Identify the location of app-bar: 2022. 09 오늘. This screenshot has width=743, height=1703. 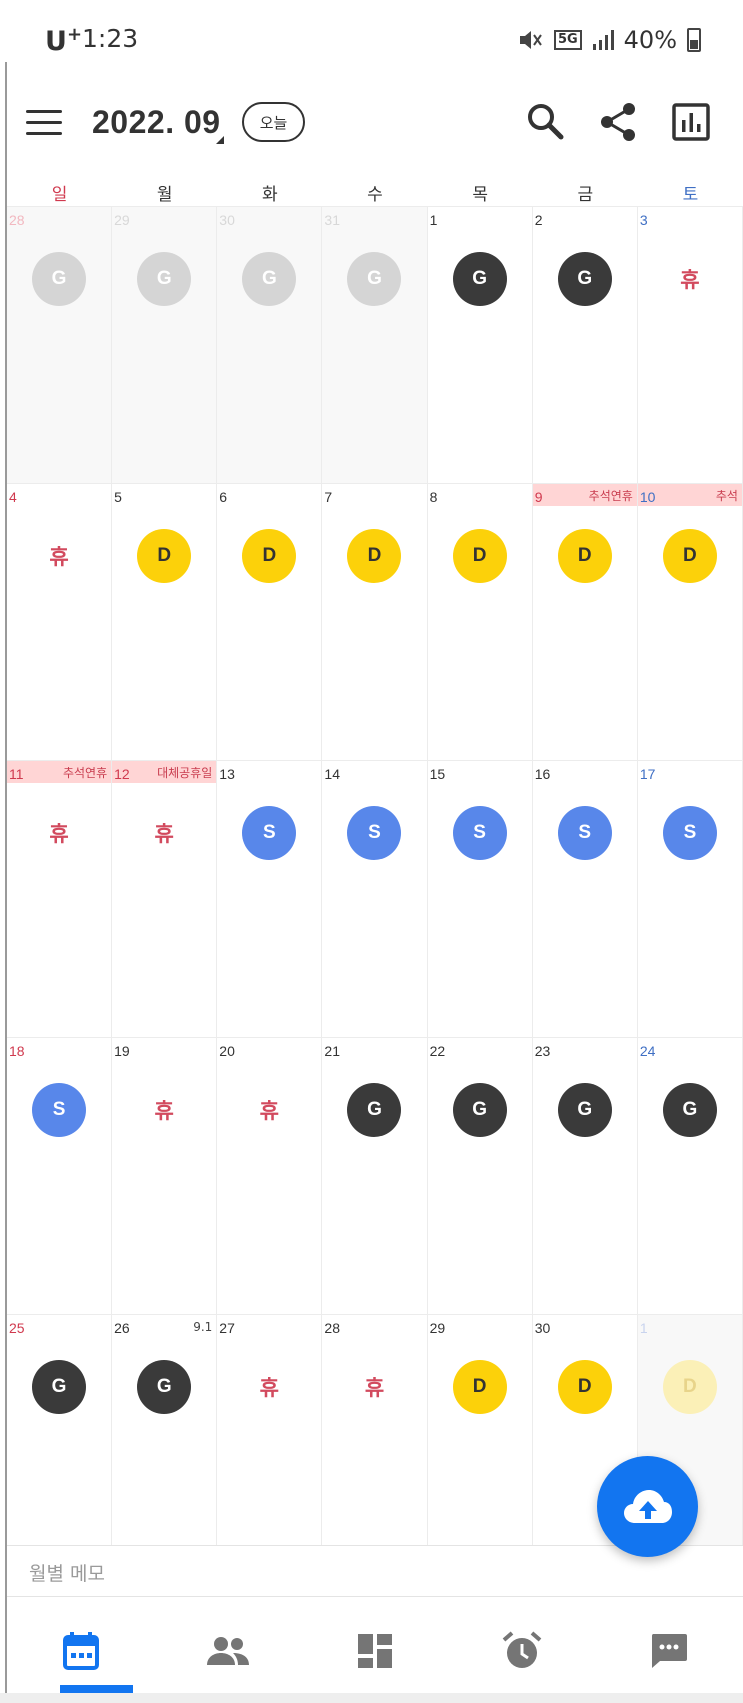
(371, 122).